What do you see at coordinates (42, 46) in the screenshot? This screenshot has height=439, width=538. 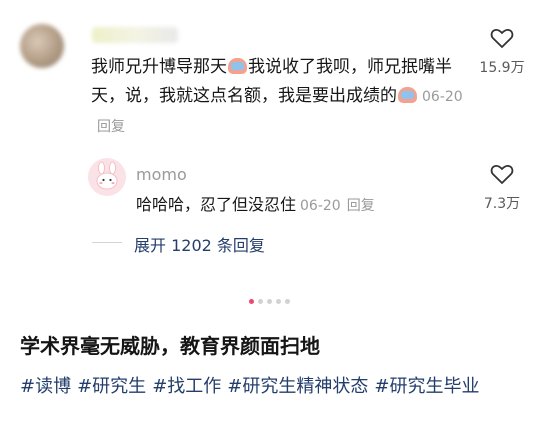 I see `commenter-avatar` at bounding box center [42, 46].